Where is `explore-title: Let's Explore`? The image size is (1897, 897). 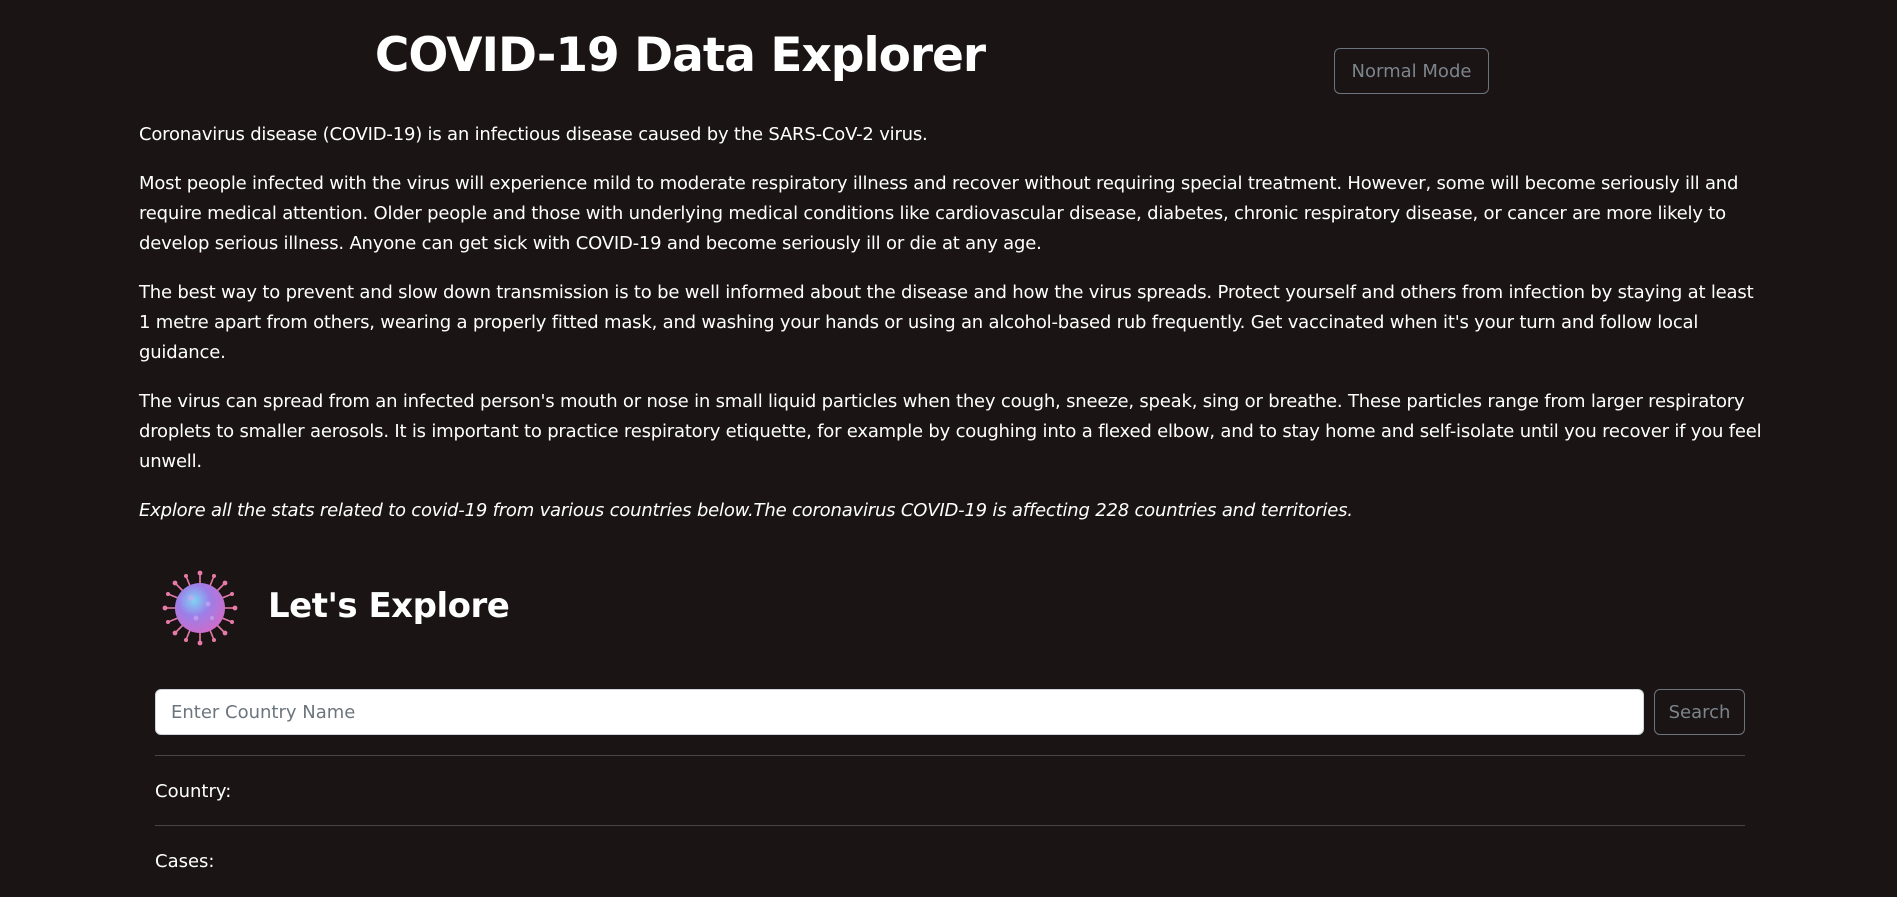 explore-title: Let's Explore is located at coordinates (389, 606).